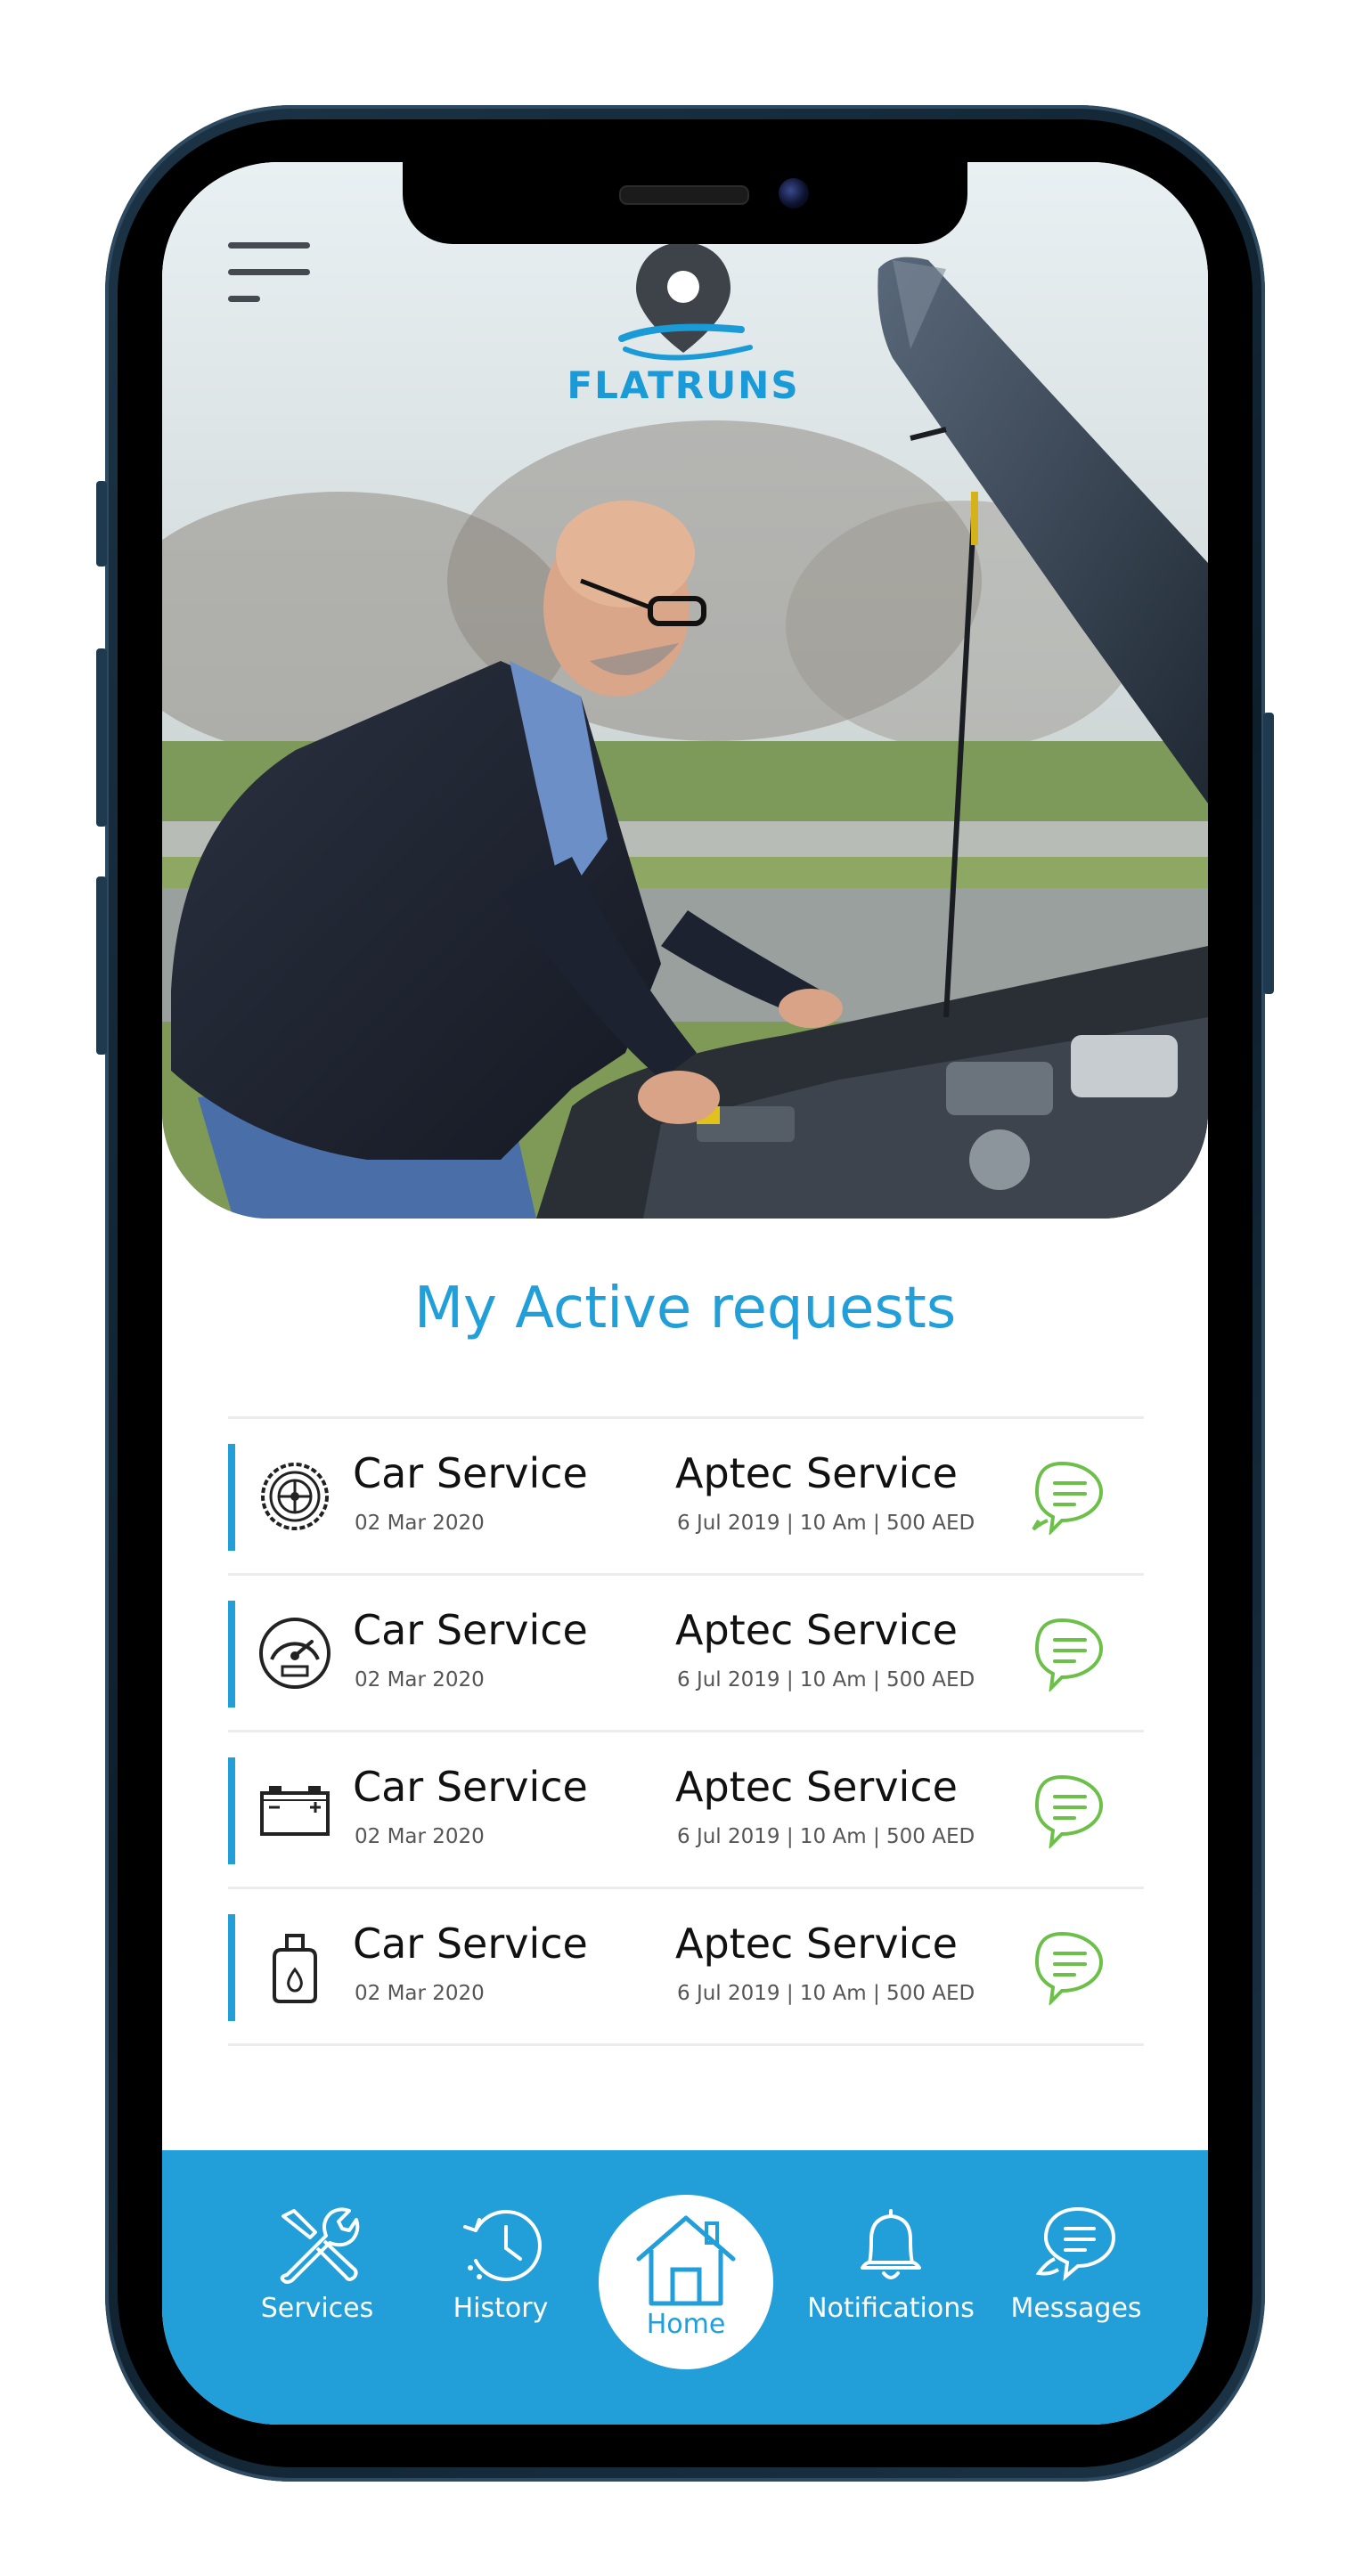 The image size is (1363, 2576). I want to click on section-title: My Active requests, so click(685, 1309).